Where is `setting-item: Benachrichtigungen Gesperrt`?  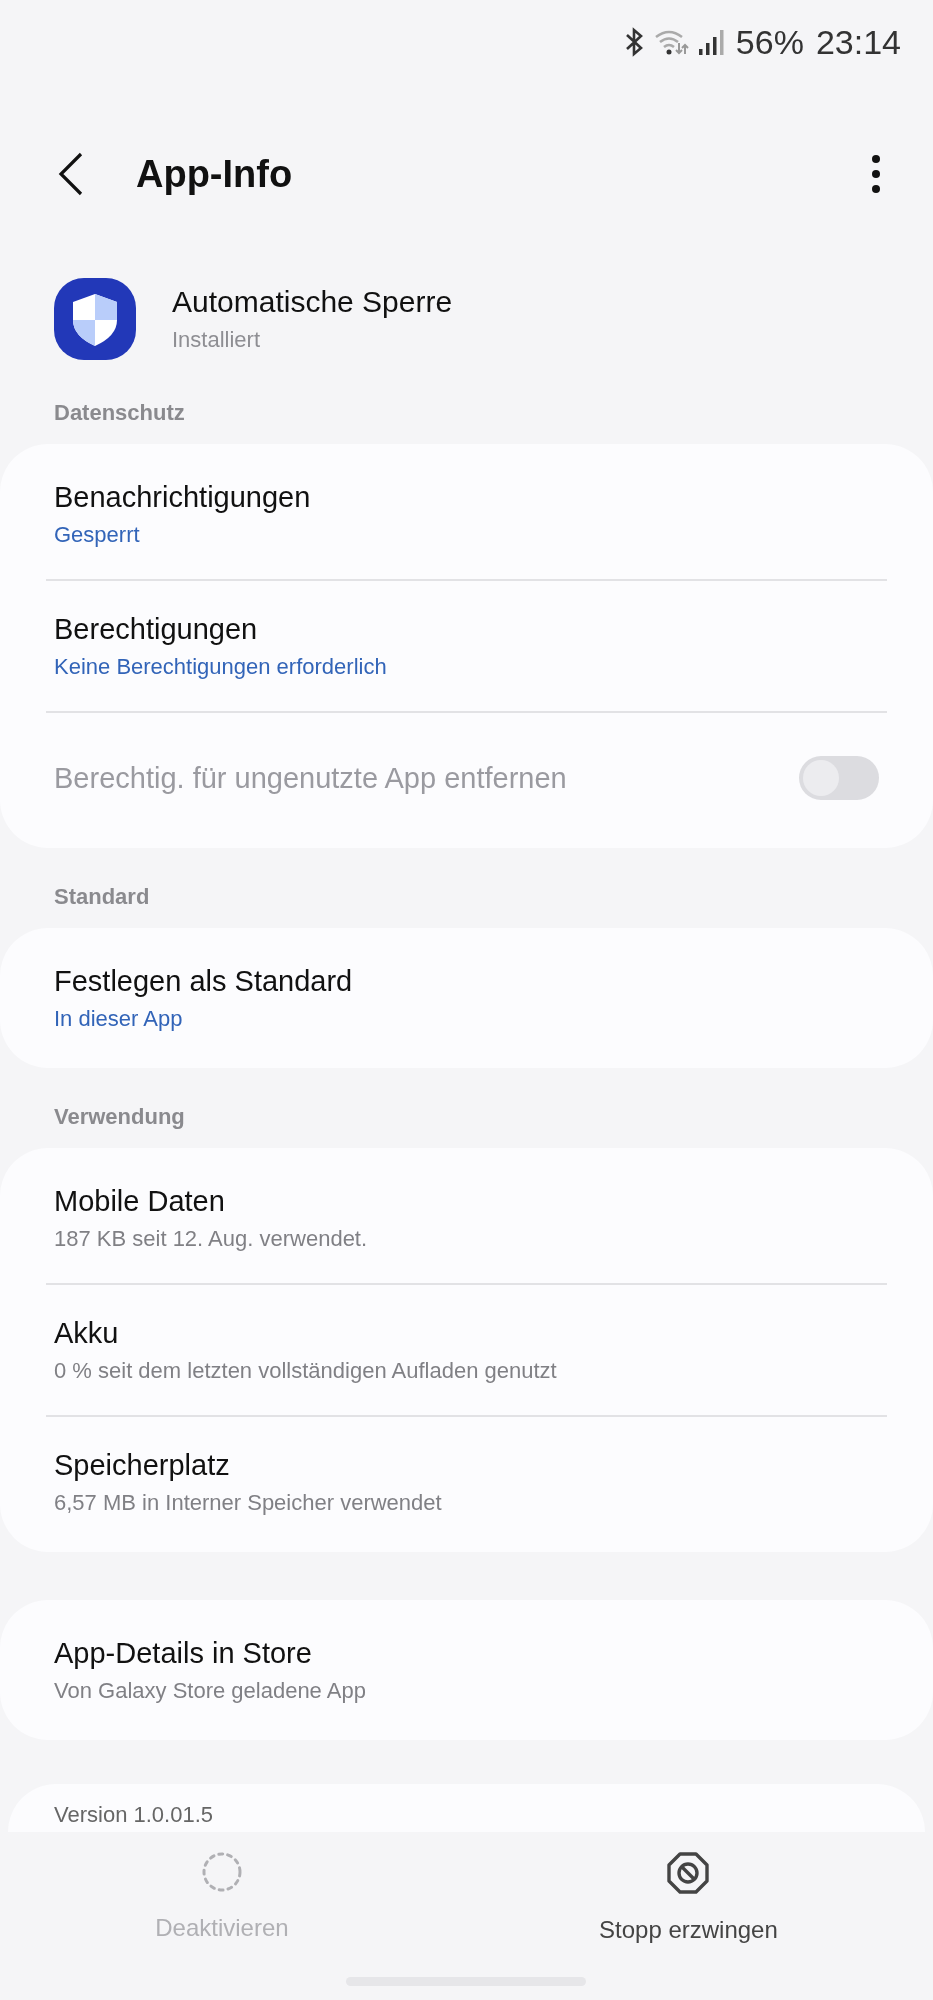 setting-item: Benachrichtigungen Gesperrt is located at coordinates (466, 514).